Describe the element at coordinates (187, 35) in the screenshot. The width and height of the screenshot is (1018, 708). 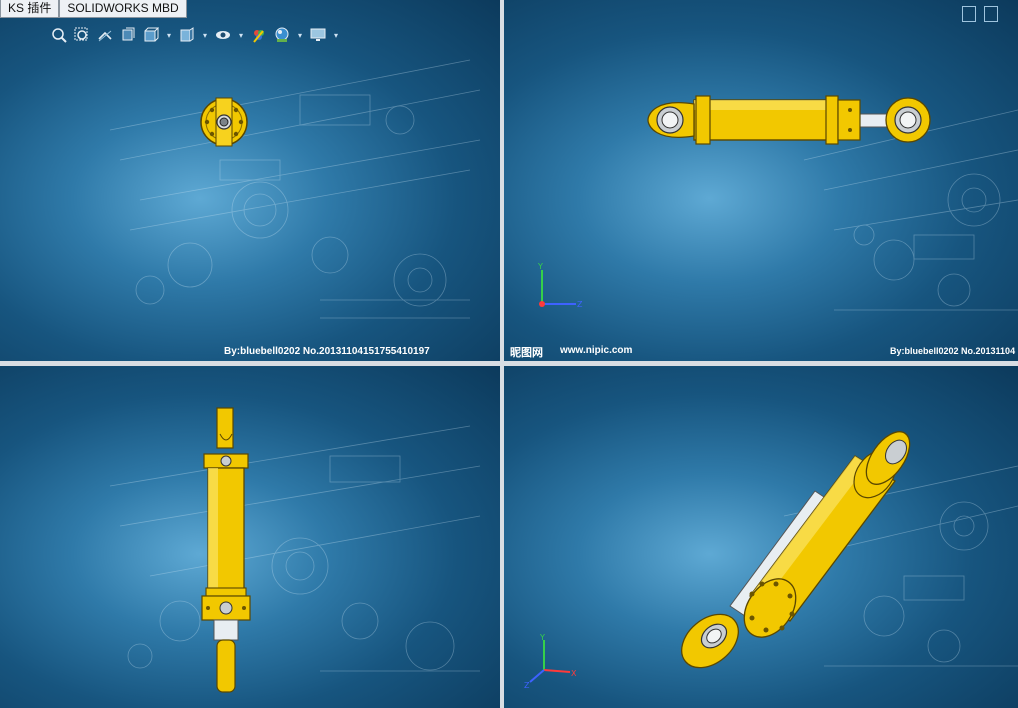
I see `display-style-icon` at that location.